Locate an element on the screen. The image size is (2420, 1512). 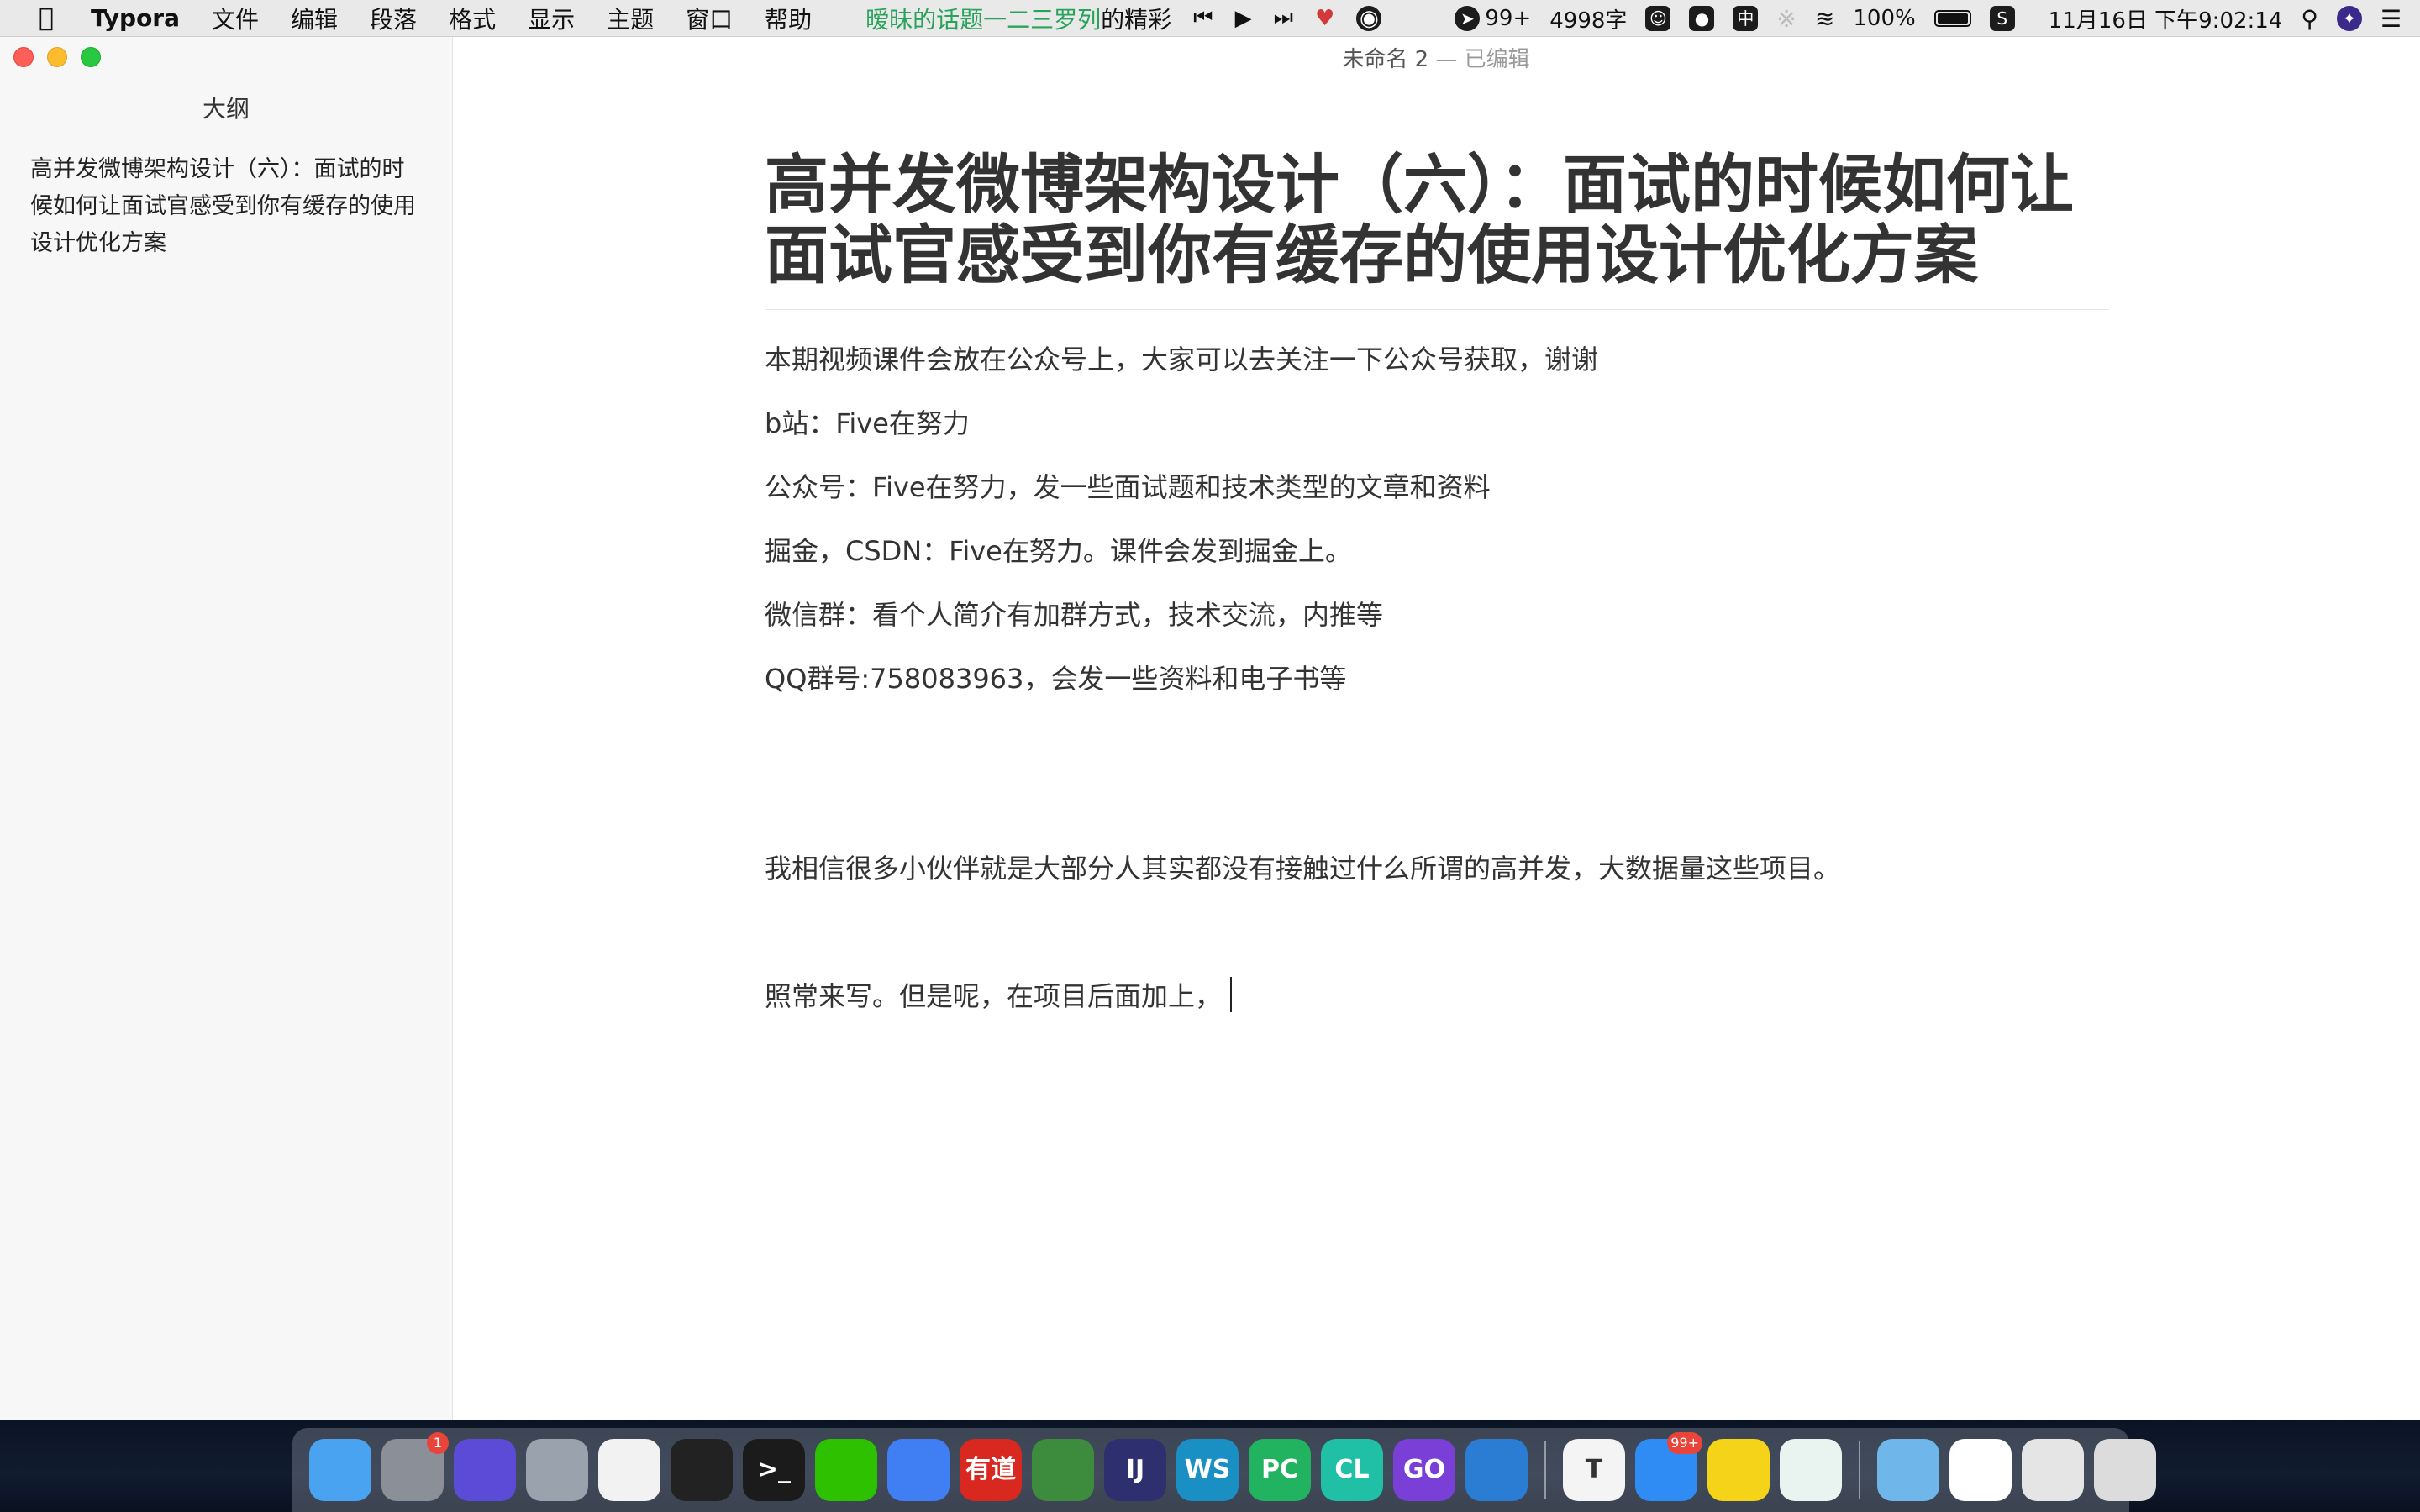
battery-icon is located at coordinates (1952, 18).